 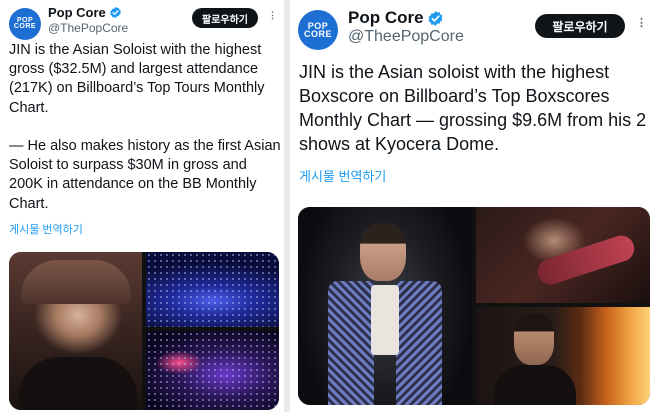 What do you see at coordinates (75, 331) in the screenshot?
I see `media-photo-cowboy-hat` at bounding box center [75, 331].